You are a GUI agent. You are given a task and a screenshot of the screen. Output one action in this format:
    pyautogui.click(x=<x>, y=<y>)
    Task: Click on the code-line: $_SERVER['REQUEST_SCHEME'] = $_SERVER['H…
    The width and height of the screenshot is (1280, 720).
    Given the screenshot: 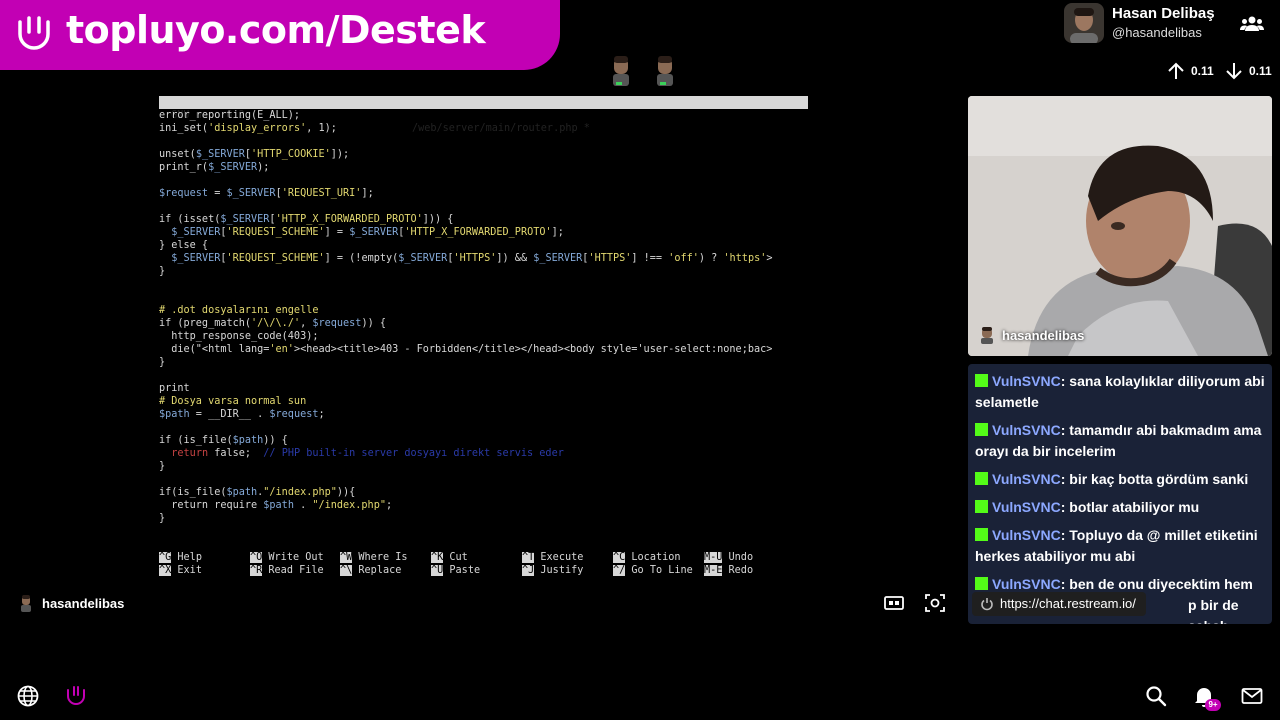 What is the action you would take?
    pyautogui.click(x=367, y=232)
    